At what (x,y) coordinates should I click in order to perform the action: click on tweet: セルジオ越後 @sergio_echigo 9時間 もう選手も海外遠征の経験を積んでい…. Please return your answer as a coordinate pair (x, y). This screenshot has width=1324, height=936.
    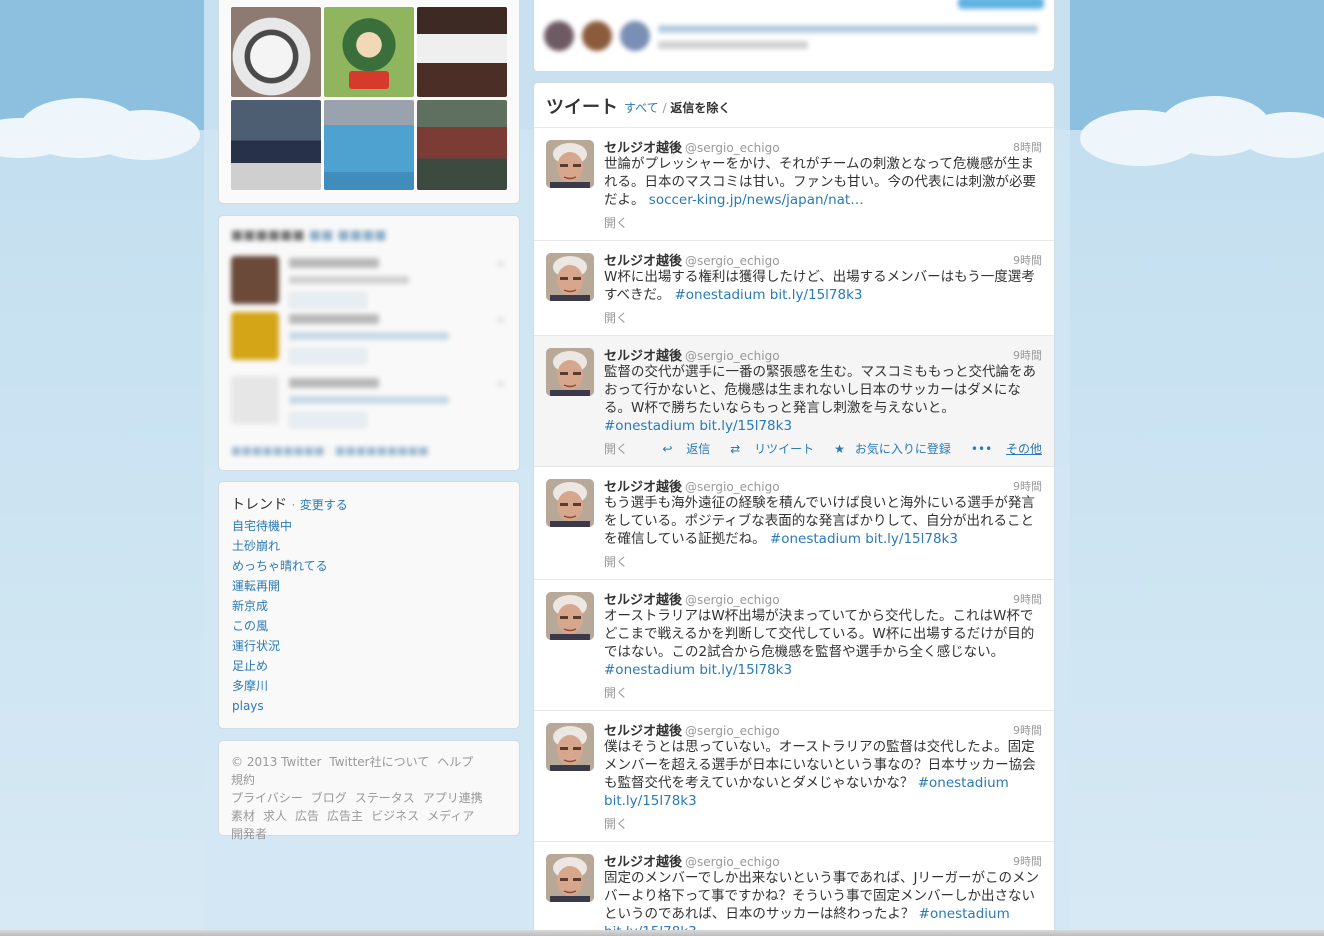
    Looking at the image, I should click on (794, 523).